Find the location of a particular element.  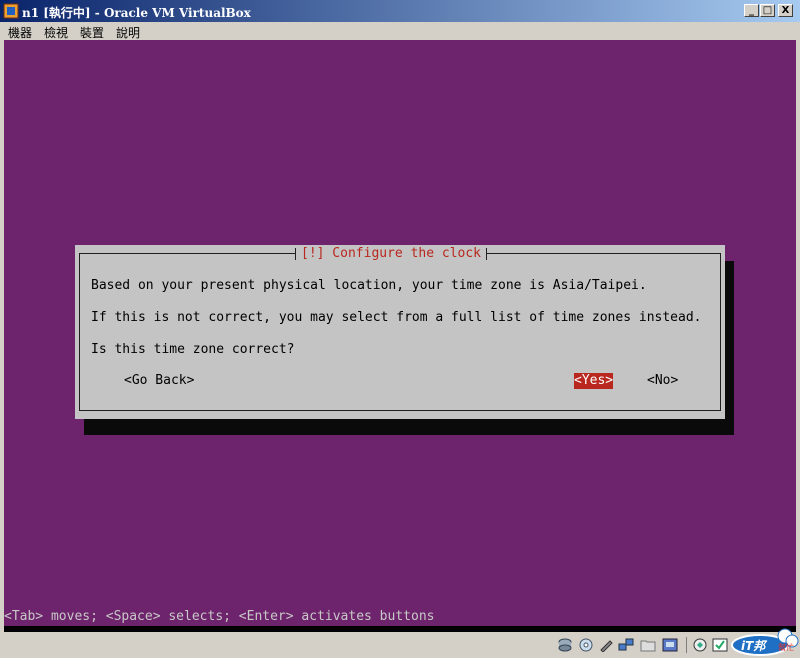

dialog-title: [!] Configure the clock is located at coordinates (391, 254).